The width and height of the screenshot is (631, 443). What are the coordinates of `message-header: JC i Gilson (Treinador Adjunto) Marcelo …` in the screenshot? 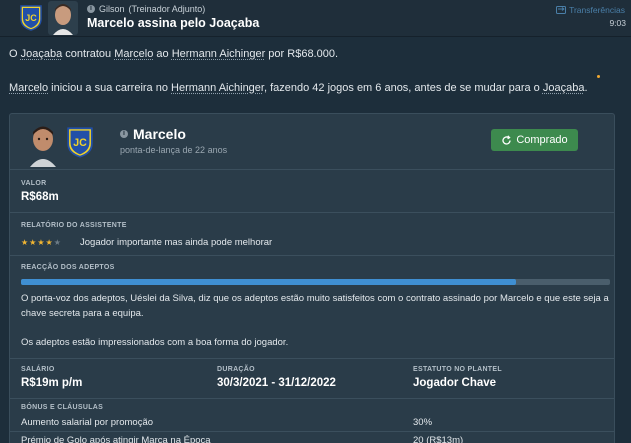 It's located at (315, 18).